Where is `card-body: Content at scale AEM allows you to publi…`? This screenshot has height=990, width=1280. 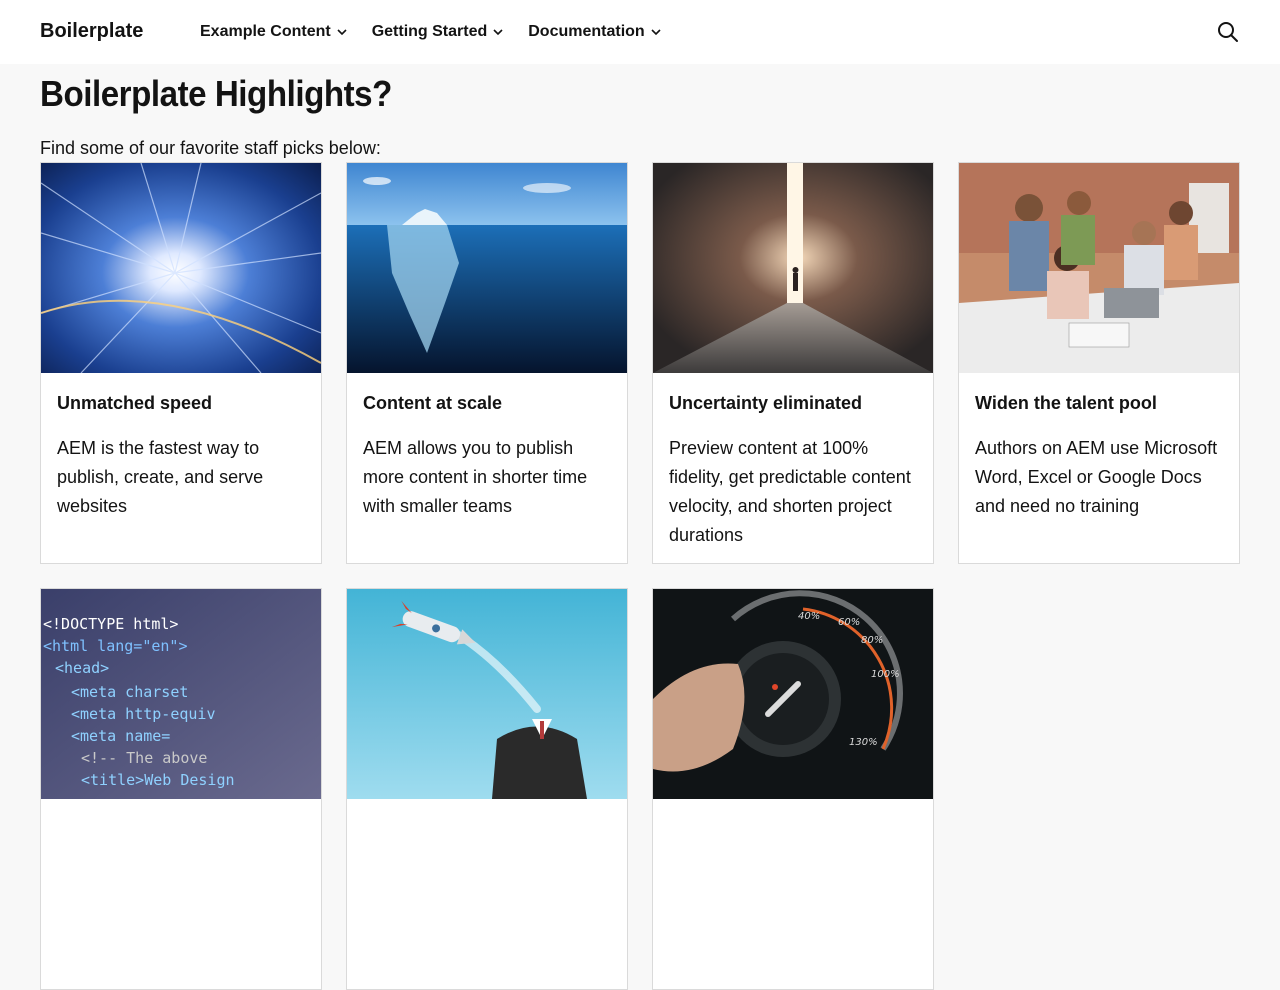 card-body: Content at scale AEM allows you to publi… is located at coordinates (487, 455).